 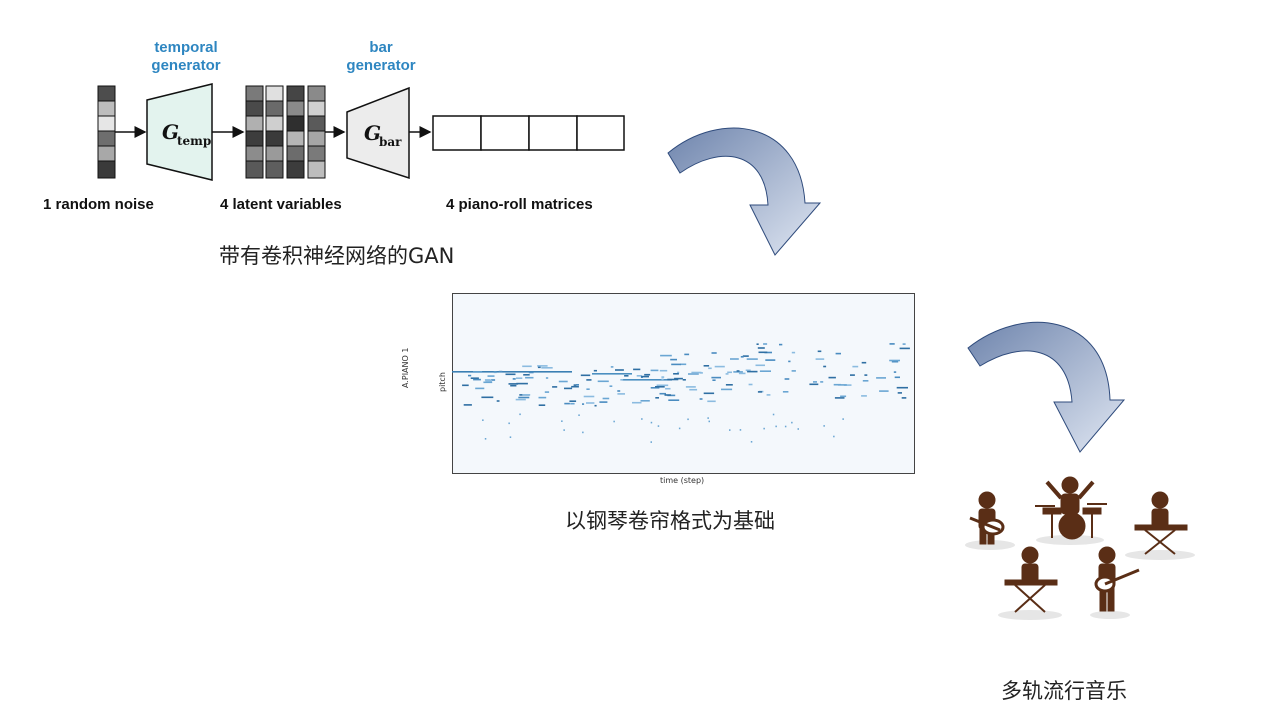 What do you see at coordinates (179, 132) in the screenshot?
I see `temporal-generator-block: G temp` at bounding box center [179, 132].